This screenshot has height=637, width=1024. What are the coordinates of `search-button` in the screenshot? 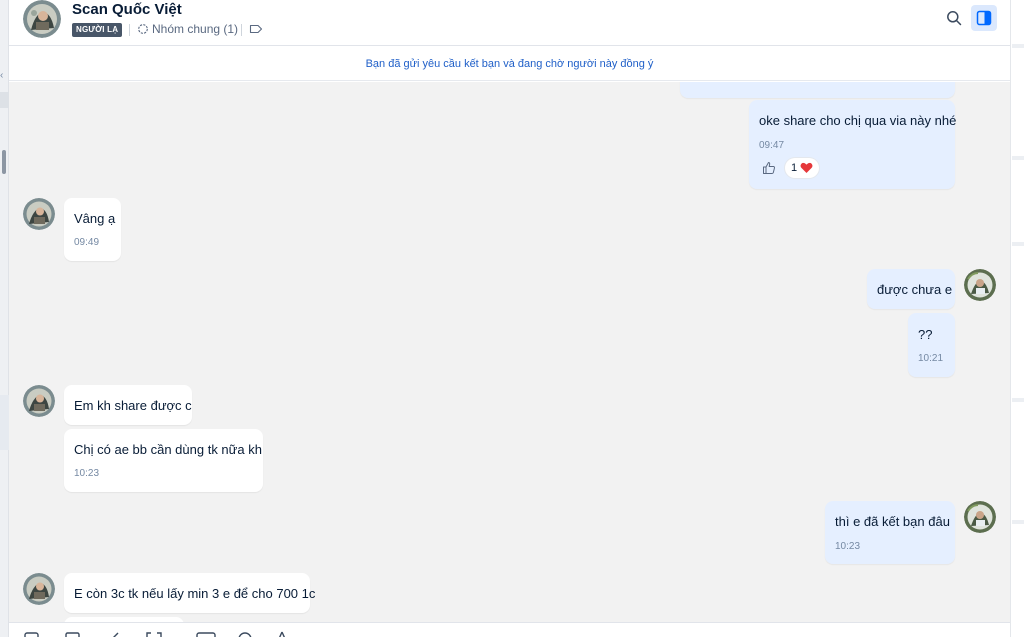 It's located at (954, 18).